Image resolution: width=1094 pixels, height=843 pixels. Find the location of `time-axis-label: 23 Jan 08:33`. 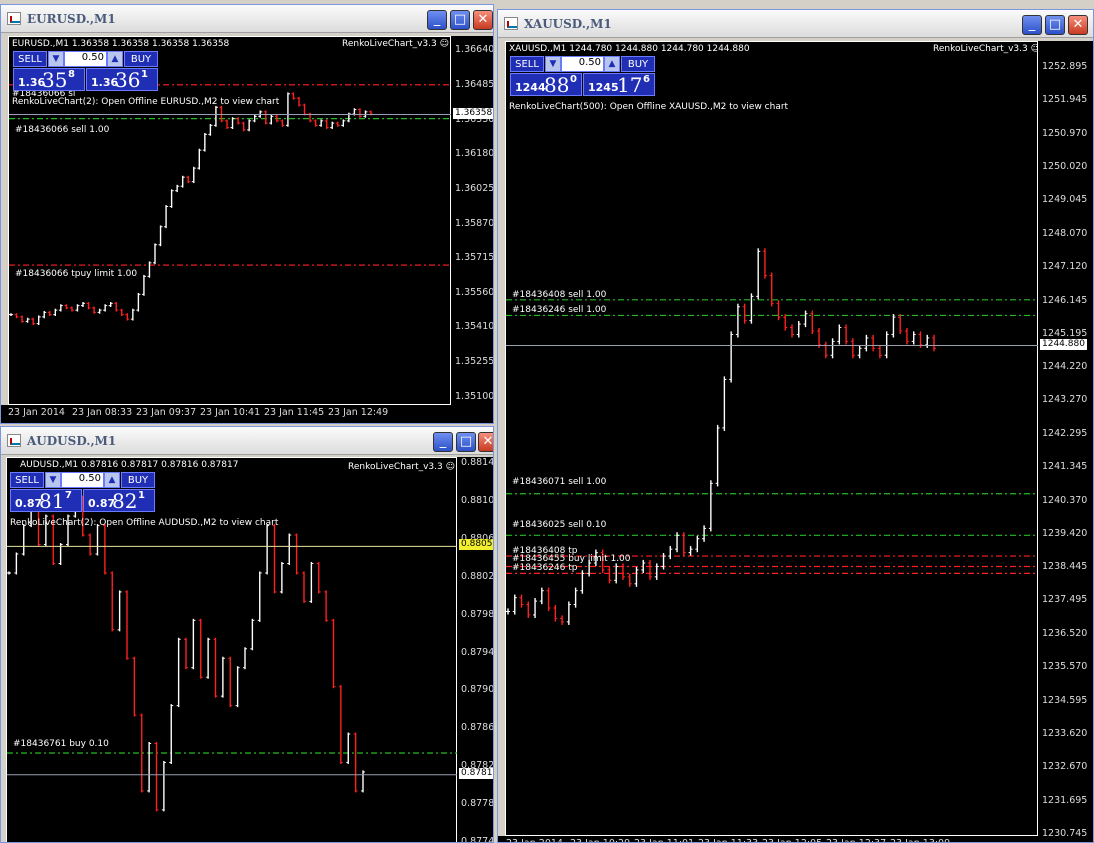

time-axis-label: 23 Jan 08:33 is located at coordinates (102, 412).